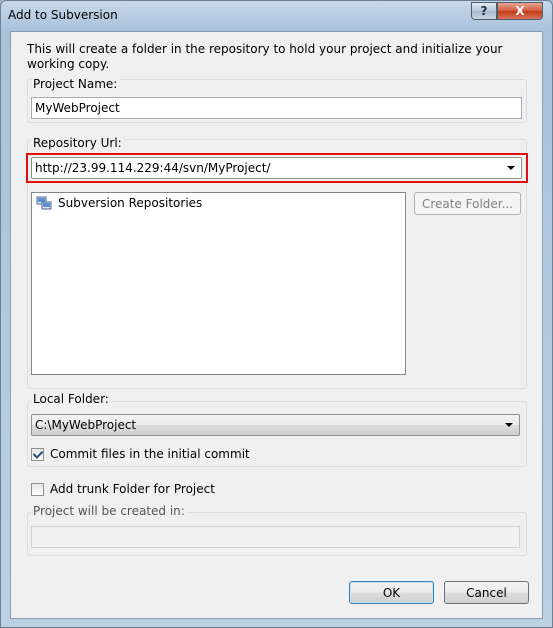 This screenshot has height=628, width=553. I want to click on commit-files-checkbox, so click(37, 454).